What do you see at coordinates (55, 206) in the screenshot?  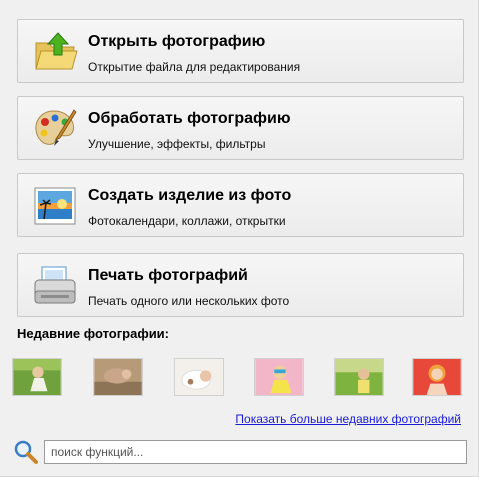 I see `photo-icon` at bounding box center [55, 206].